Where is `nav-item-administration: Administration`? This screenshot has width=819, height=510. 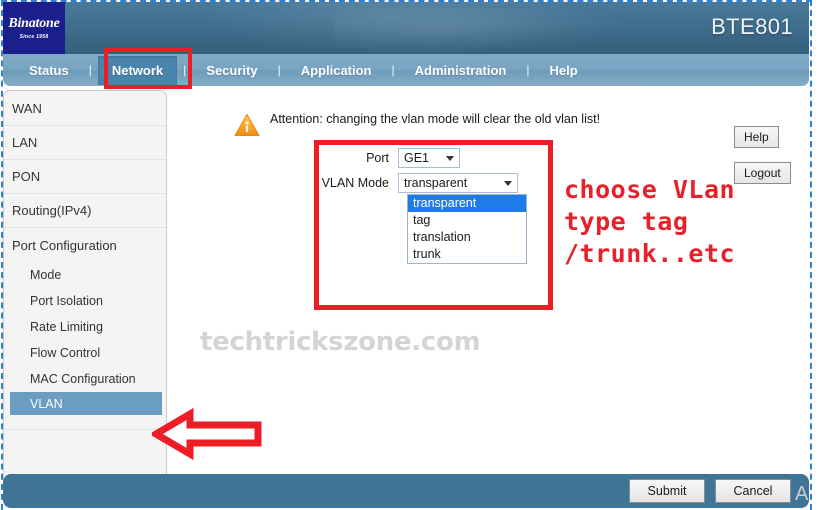 nav-item-administration: Administration is located at coordinates (461, 70).